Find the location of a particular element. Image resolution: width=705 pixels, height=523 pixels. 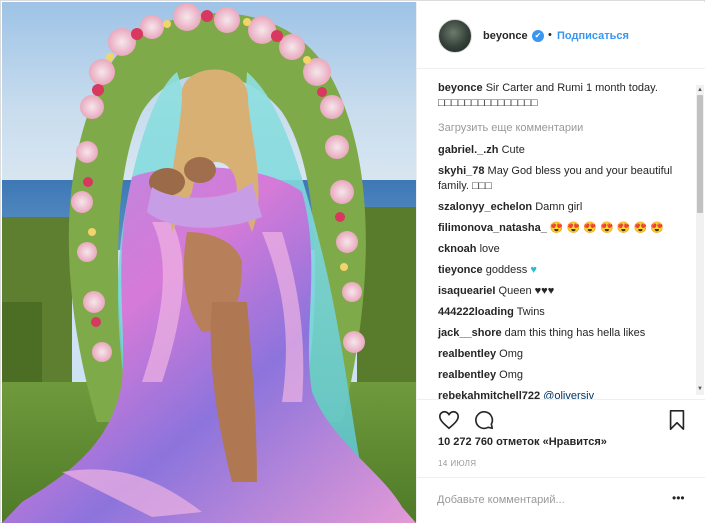

post-date: 14 ИЮЛЯ is located at coordinates (457, 463).